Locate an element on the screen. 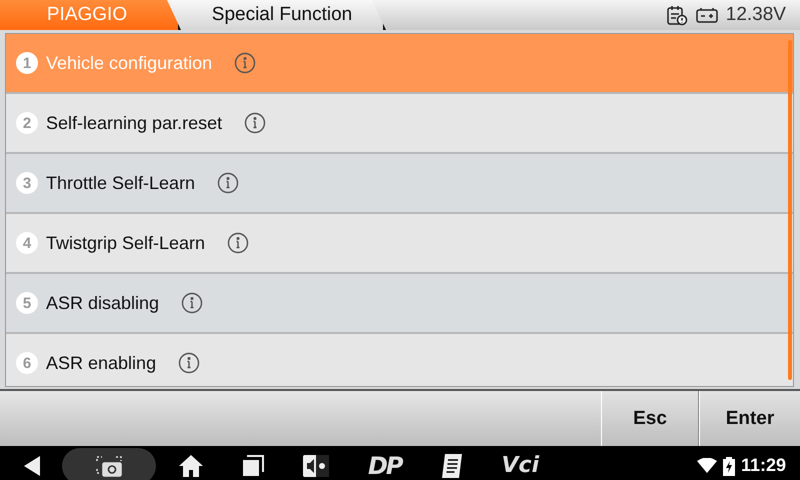  item-number: 3 is located at coordinates (27, 183).